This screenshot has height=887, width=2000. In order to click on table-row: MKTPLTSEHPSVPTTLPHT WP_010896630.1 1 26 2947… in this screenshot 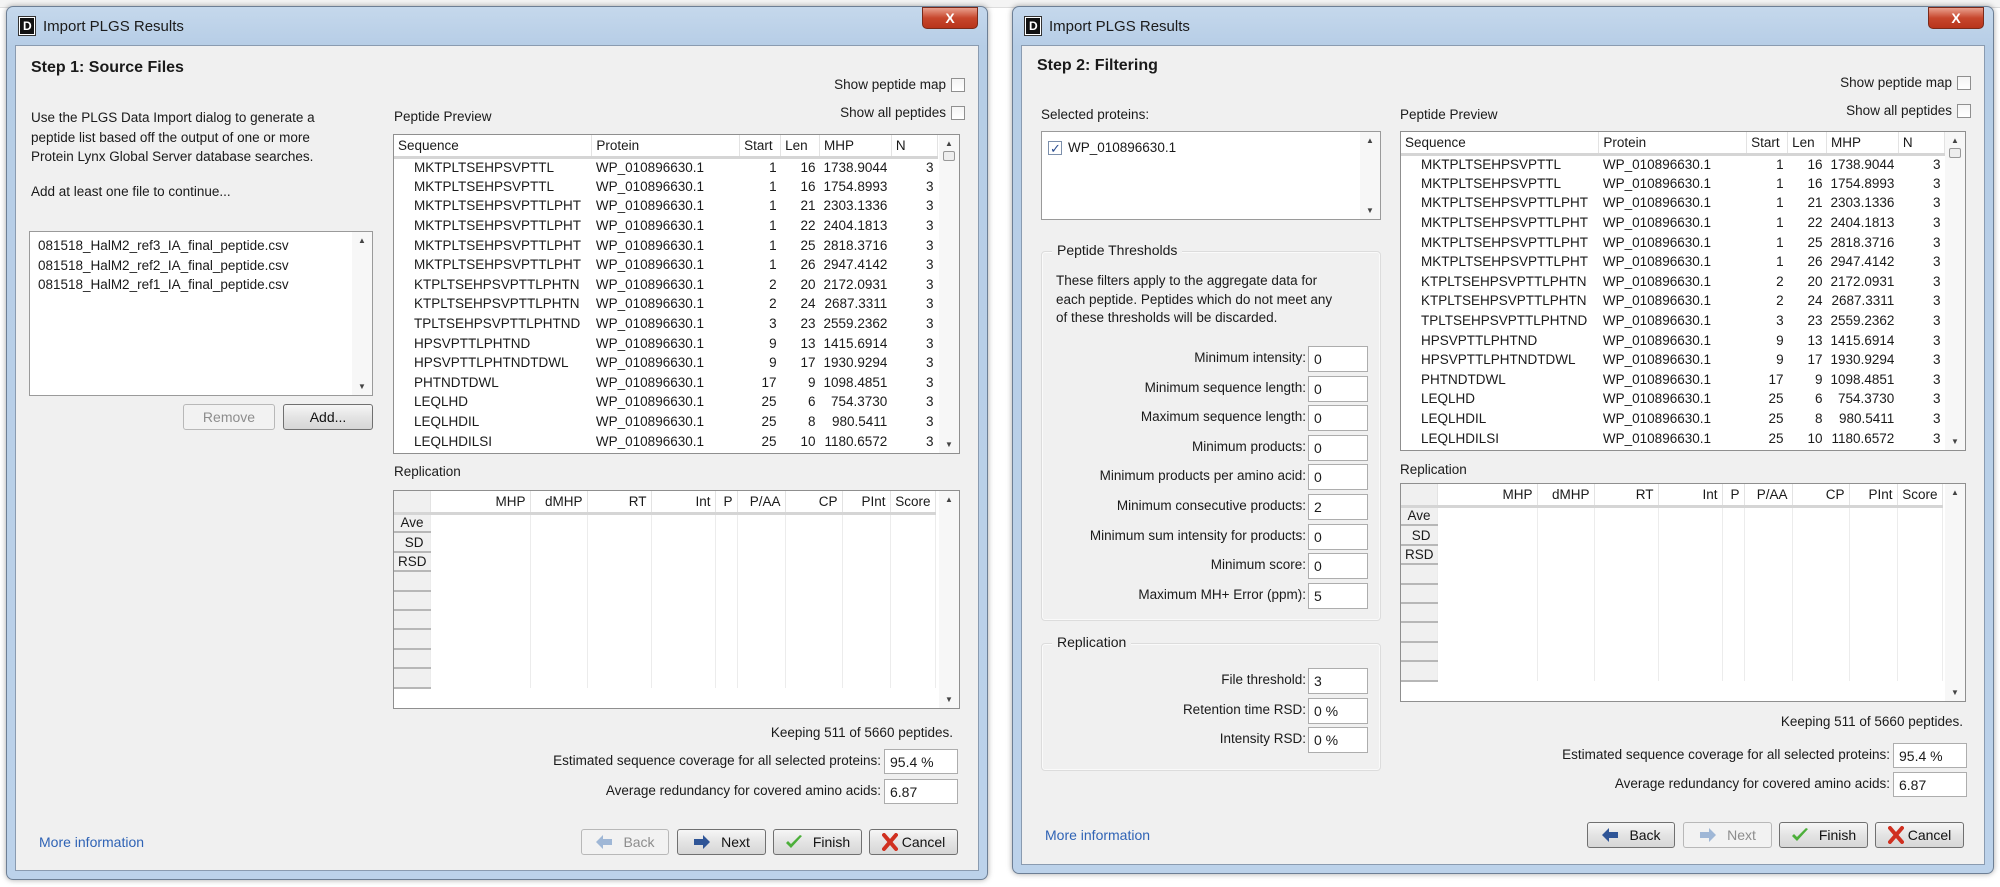, I will do `click(666, 265)`.